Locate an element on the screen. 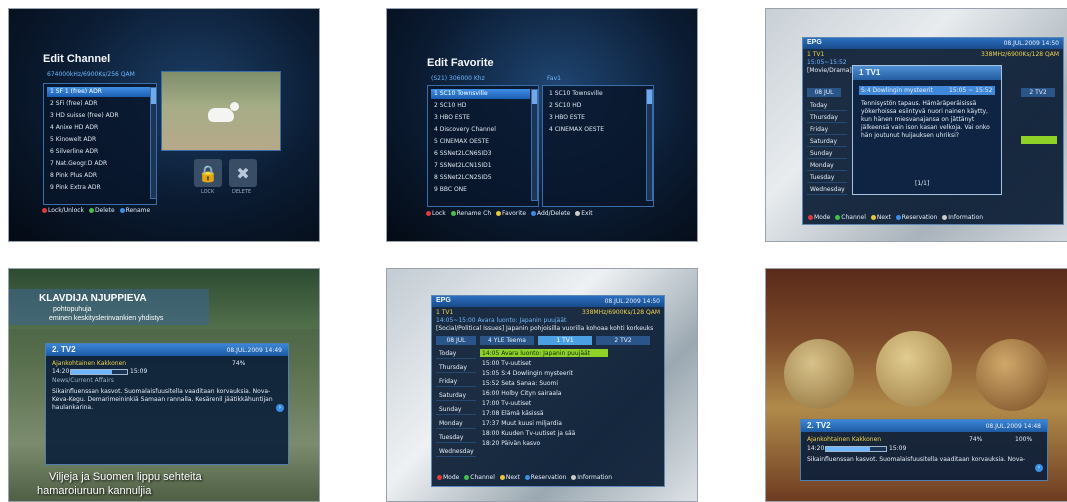 This screenshot has height=502, width=1067. overlay-name: KLAVDIJA NJUPPIEVA is located at coordinates (93, 298).